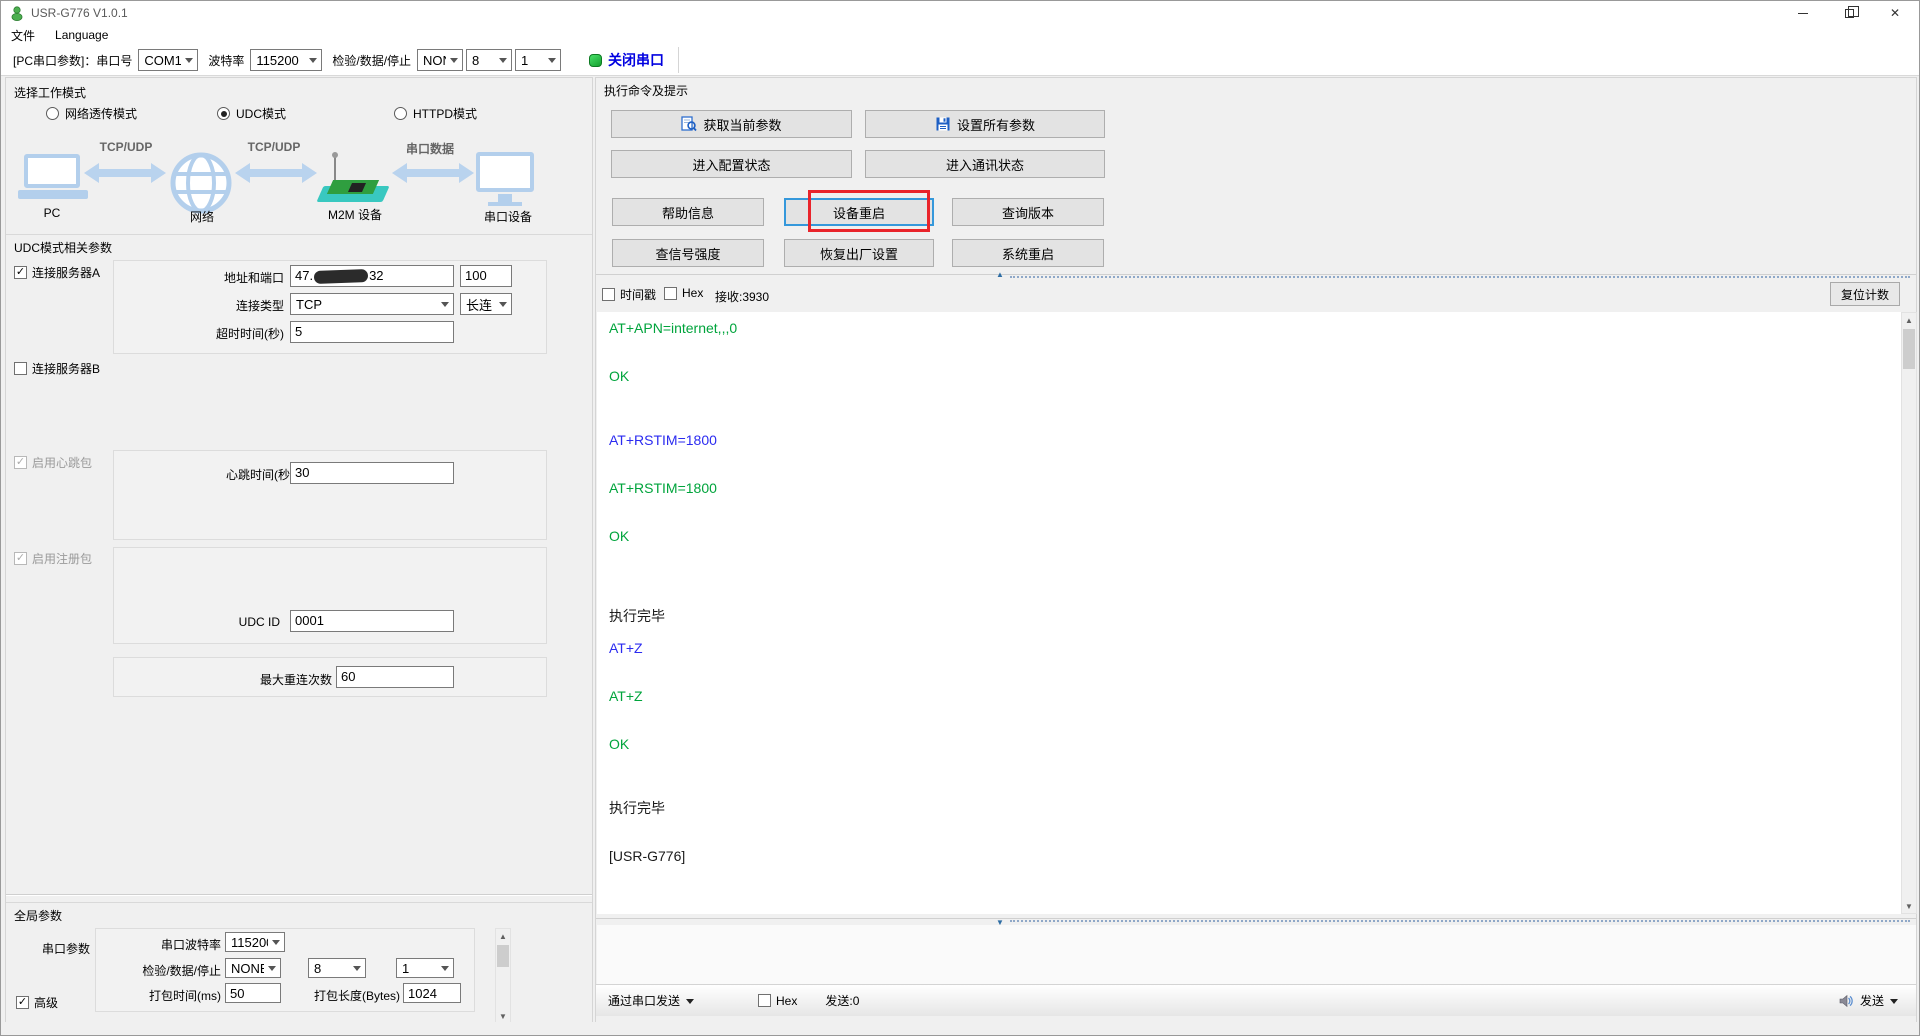 This screenshot has width=1920, height=1036. What do you see at coordinates (53, 462) in the screenshot?
I see `checkbox-heartbeat: 启用心跳包` at bounding box center [53, 462].